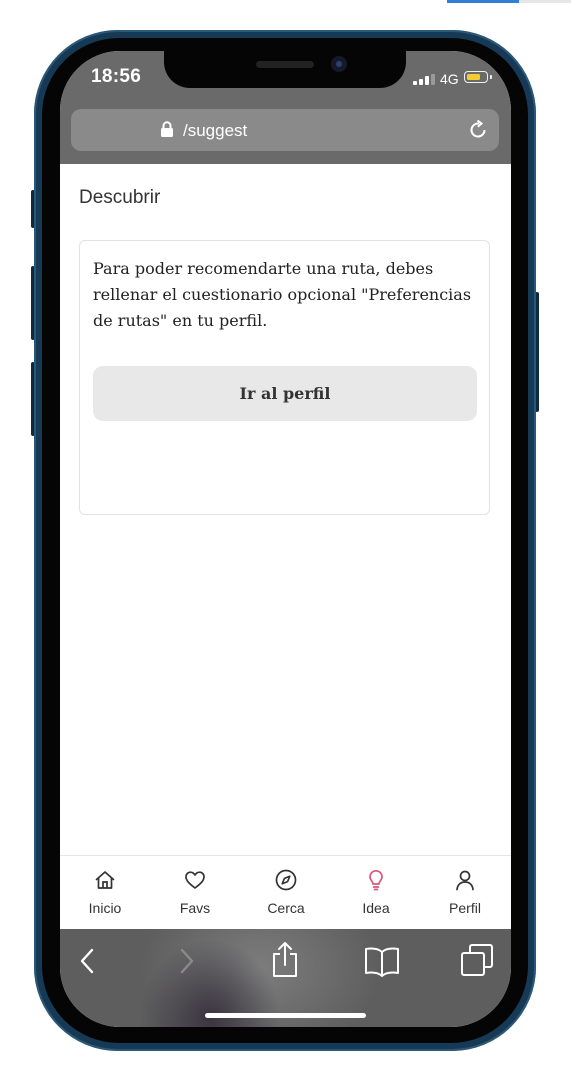 The width and height of the screenshot is (571, 1080). I want to click on tab-inicio: Inicio, so click(105, 893).